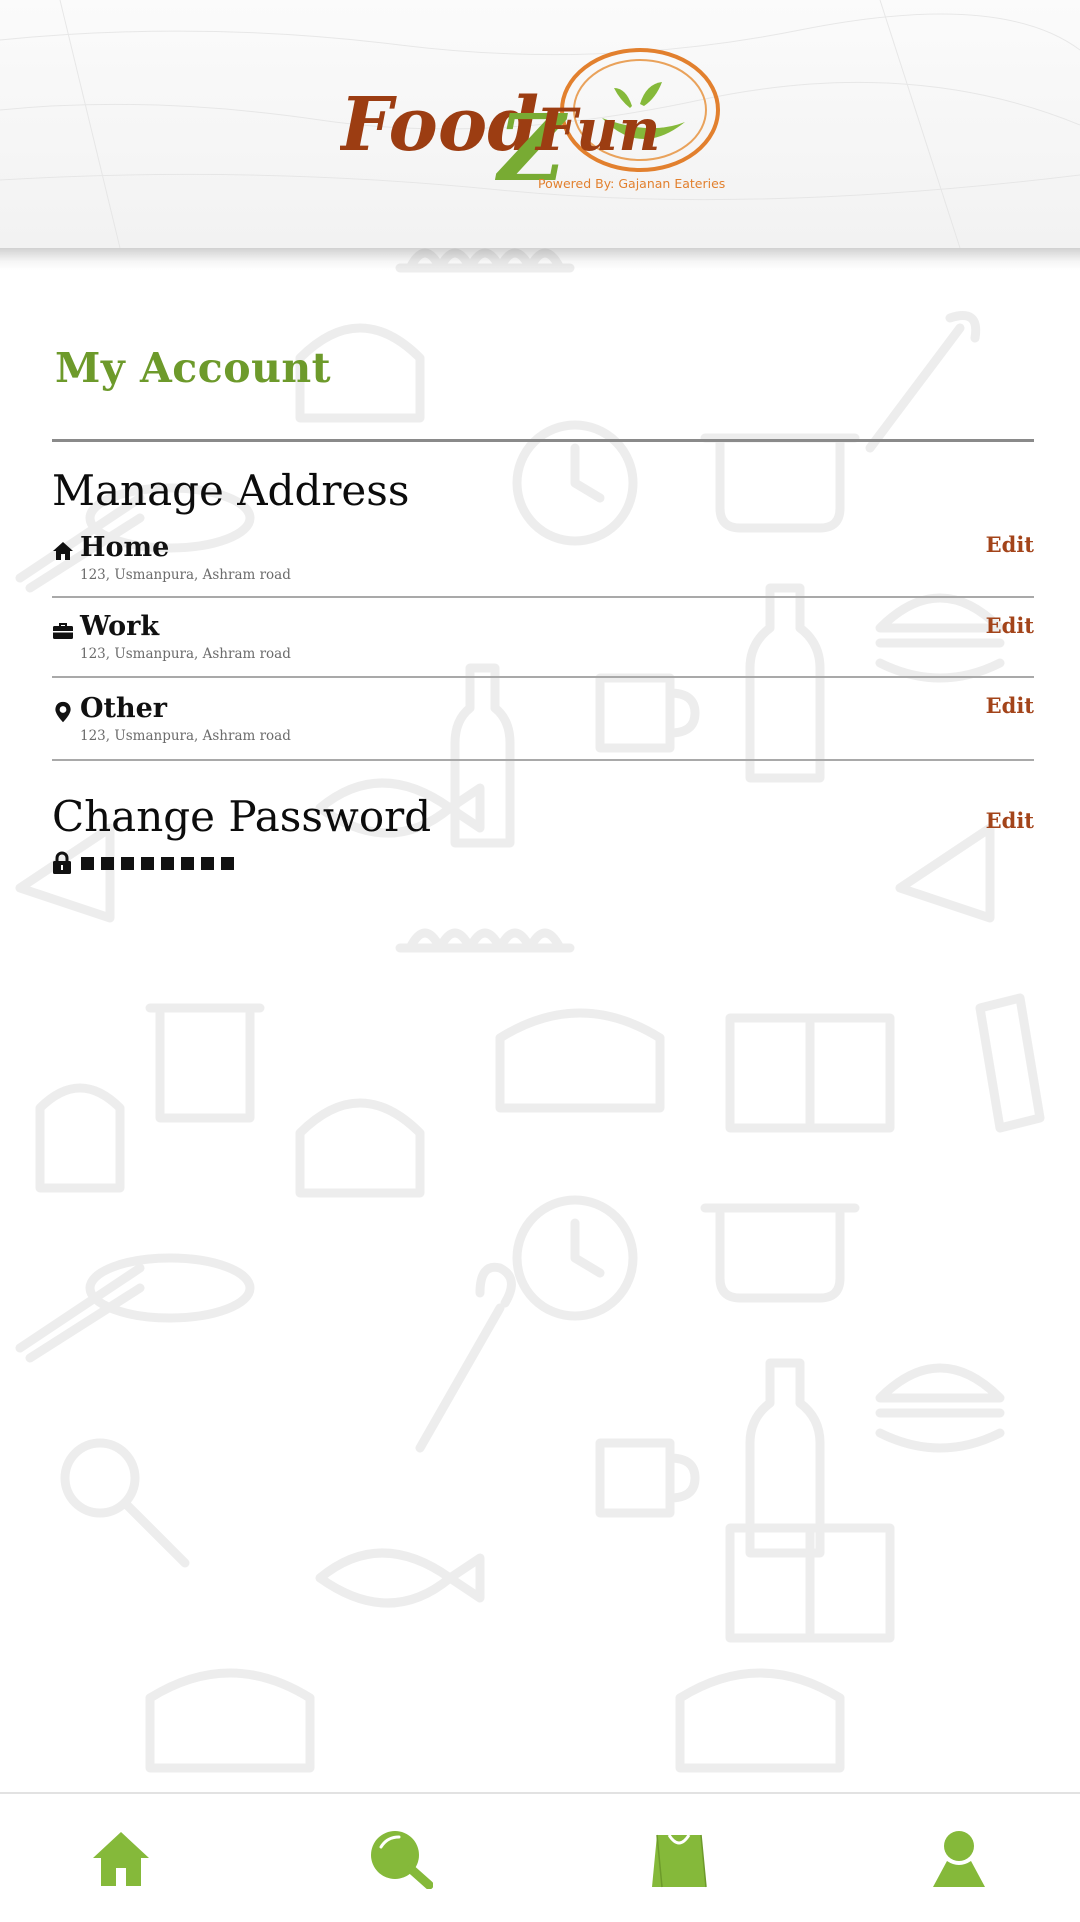 The width and height of the screenshot is (1080, 1922). I want to click on password-field, so click(143, 863).